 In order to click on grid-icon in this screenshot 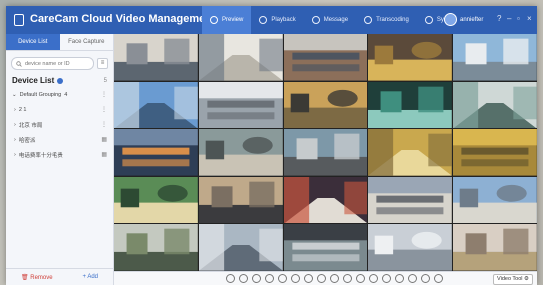, I will do `click(399, 278)`.